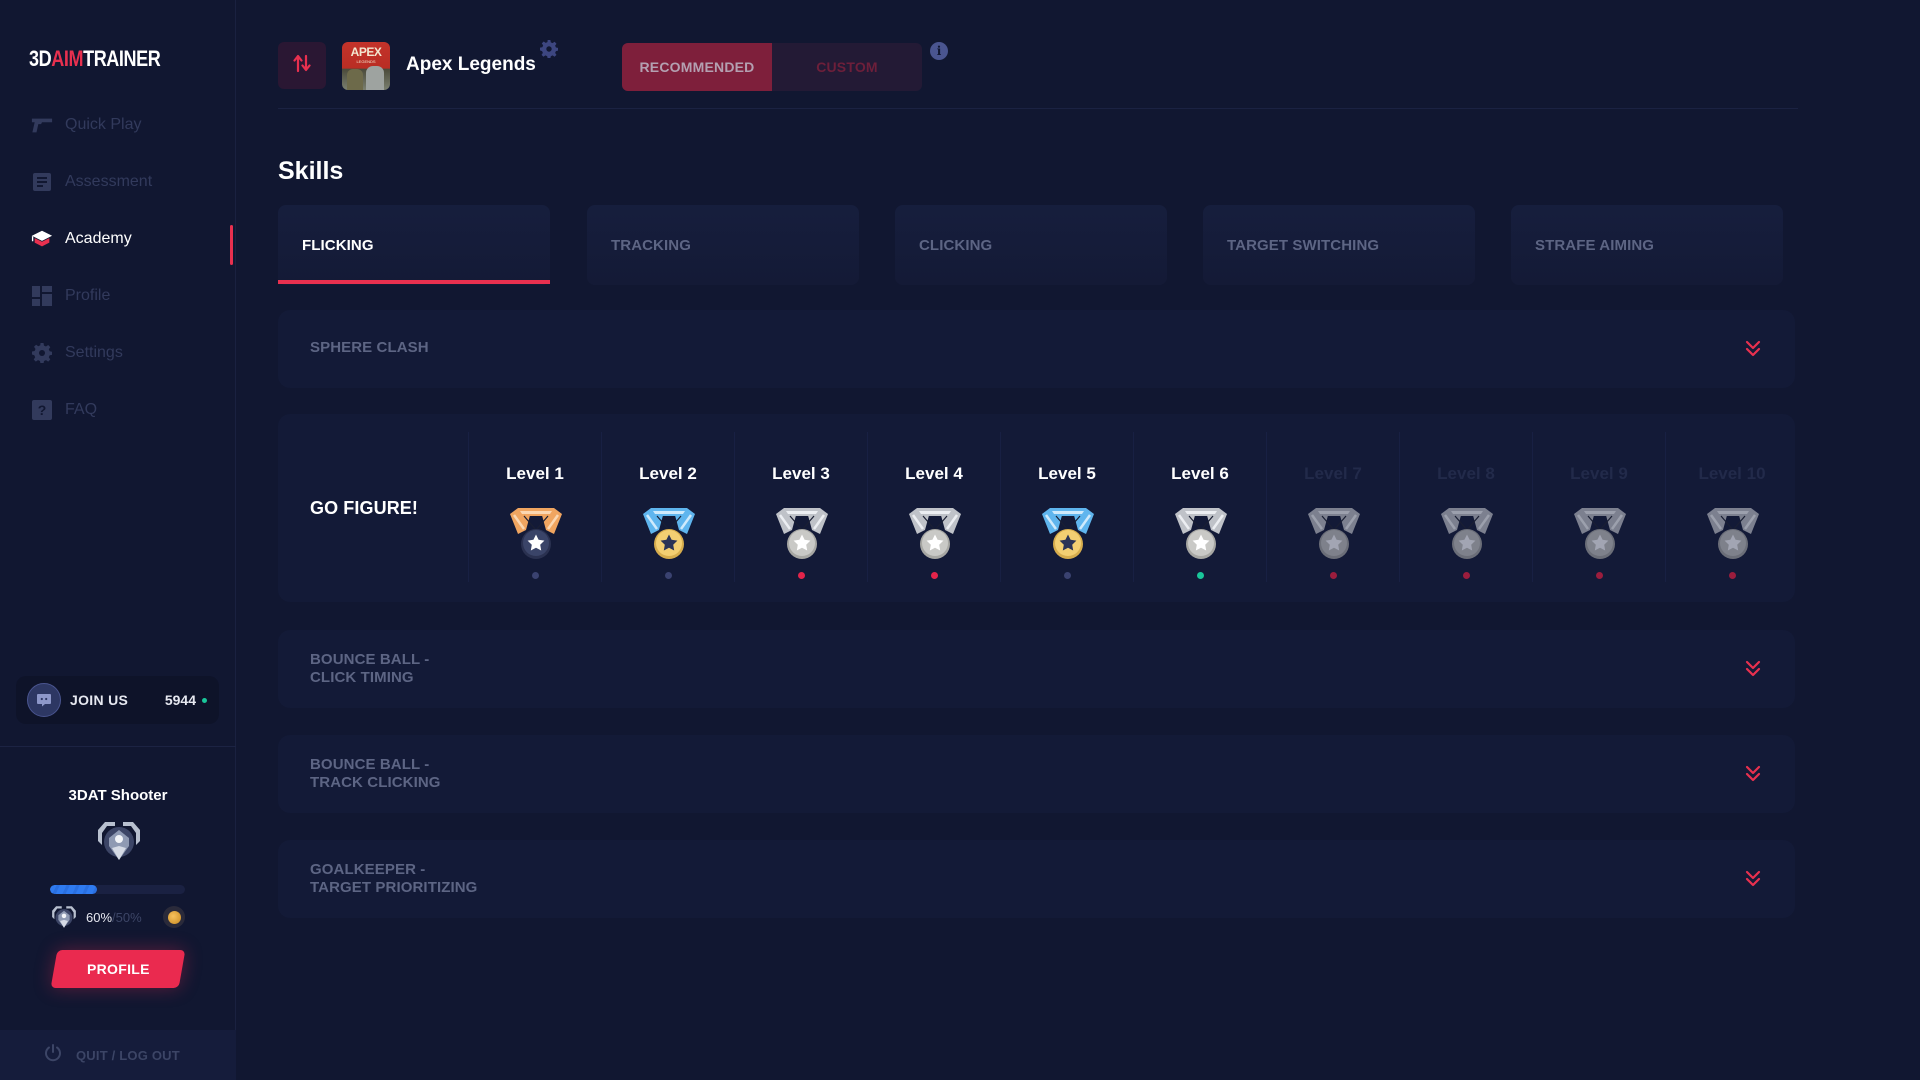 The height and width of the screenshot is (1080, 1920). I want to click on exercise-sphere-clash: SPHERE CLASH, so click(1036, 349).